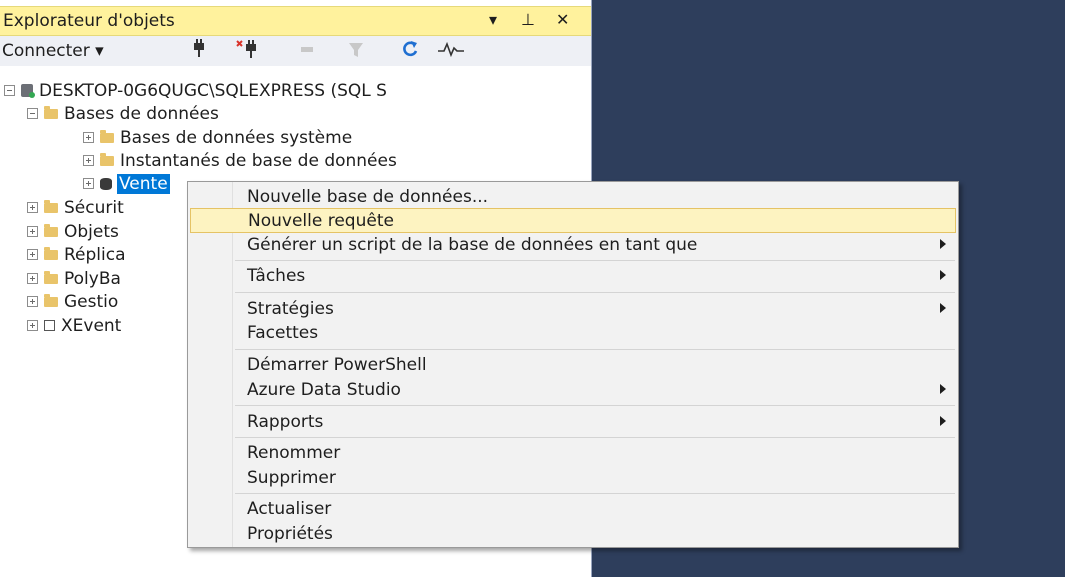 The image size is (1065, 577). Describe the element at coordinates (295, 51) in the screenshot. I see `explorer-toolbar: Connecter ▾` at that location.